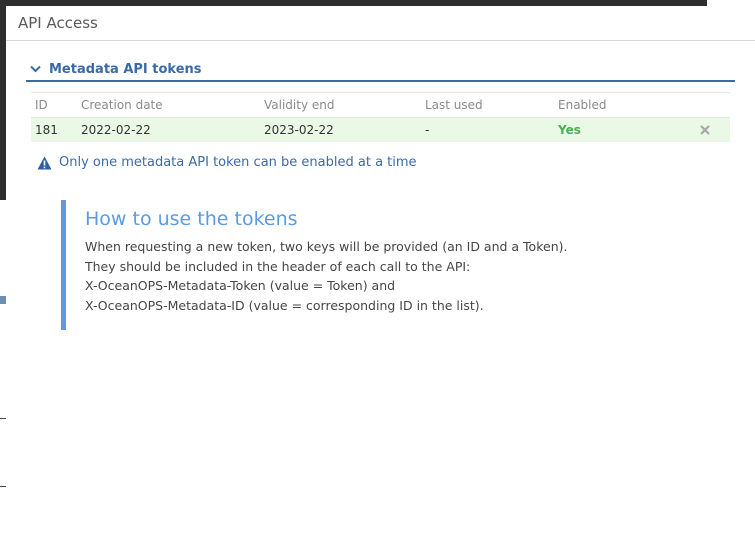 The height and width of the screenshot is (546, 755). Describe the element at coordinates (380, 23) in the screenshot. I see `dialog-title: API Access` at that location.